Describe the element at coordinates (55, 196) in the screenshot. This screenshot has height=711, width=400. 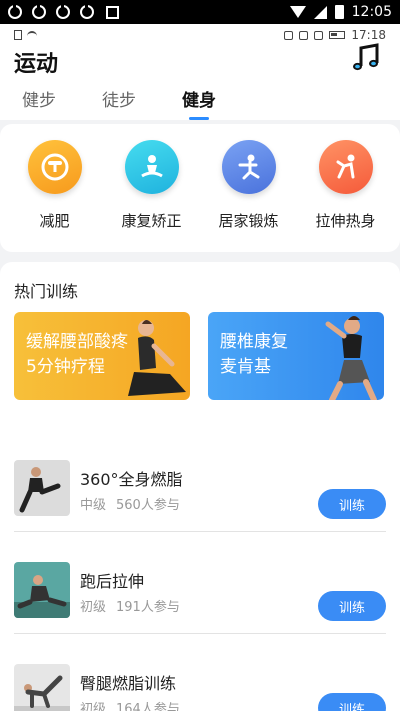
I see `category-weight-loss: 减肥` at that location.